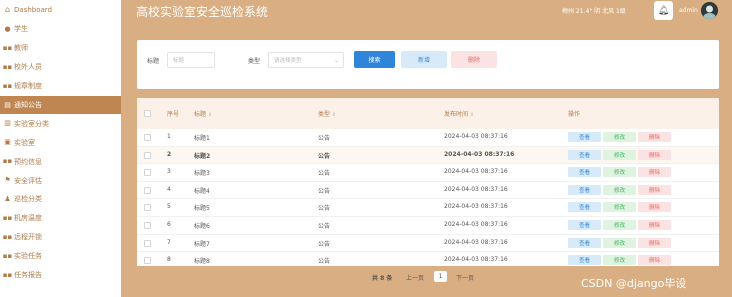 The width and height of the screenshot is (732, 297). Describe the element at coordinates (60, 48) in the screenshot. I see `sidebar-item-teachers: ▪▪ 教师` at that location.